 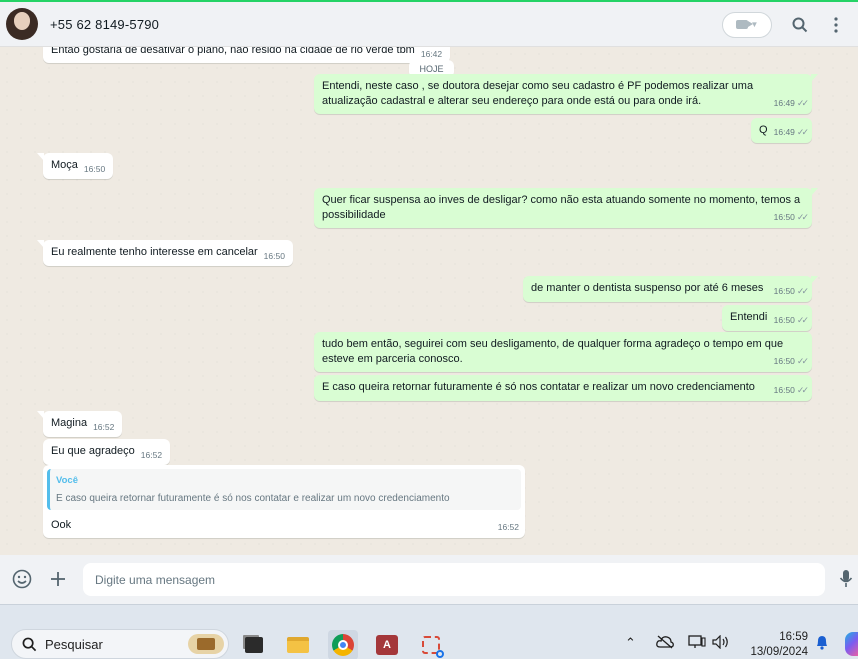 What do you see at coordinates (104, 24) in the screenshot?
I see `contact-name: +55 62 8149-5790` at bounding box center [104, 24].